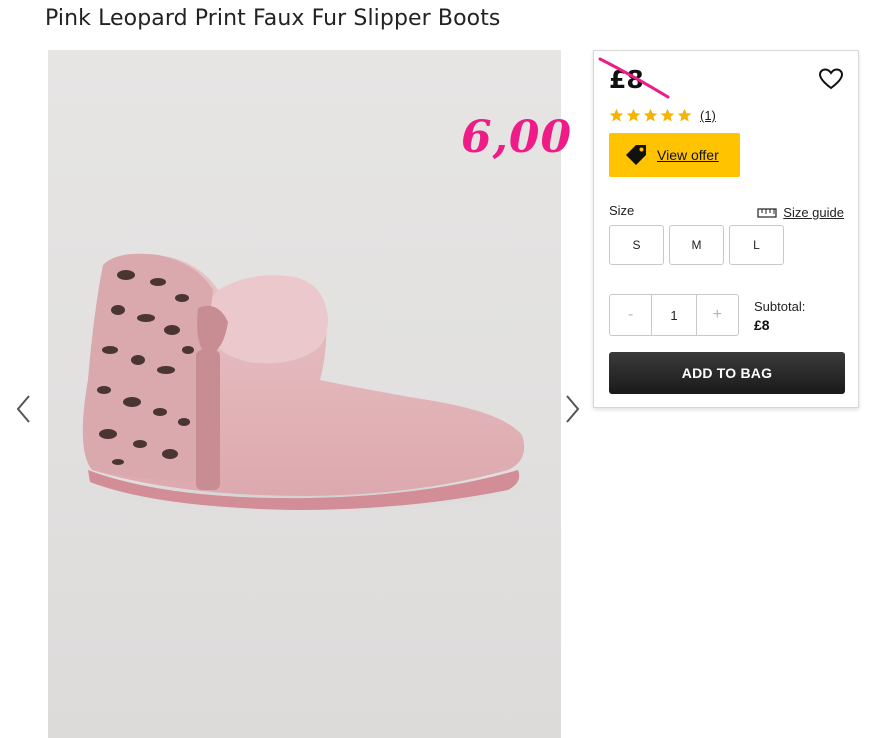  Describe the element at coordinates (727, 373) in the screenshot. I see `add-to-bag-button: ADD TO BAG` at that location.